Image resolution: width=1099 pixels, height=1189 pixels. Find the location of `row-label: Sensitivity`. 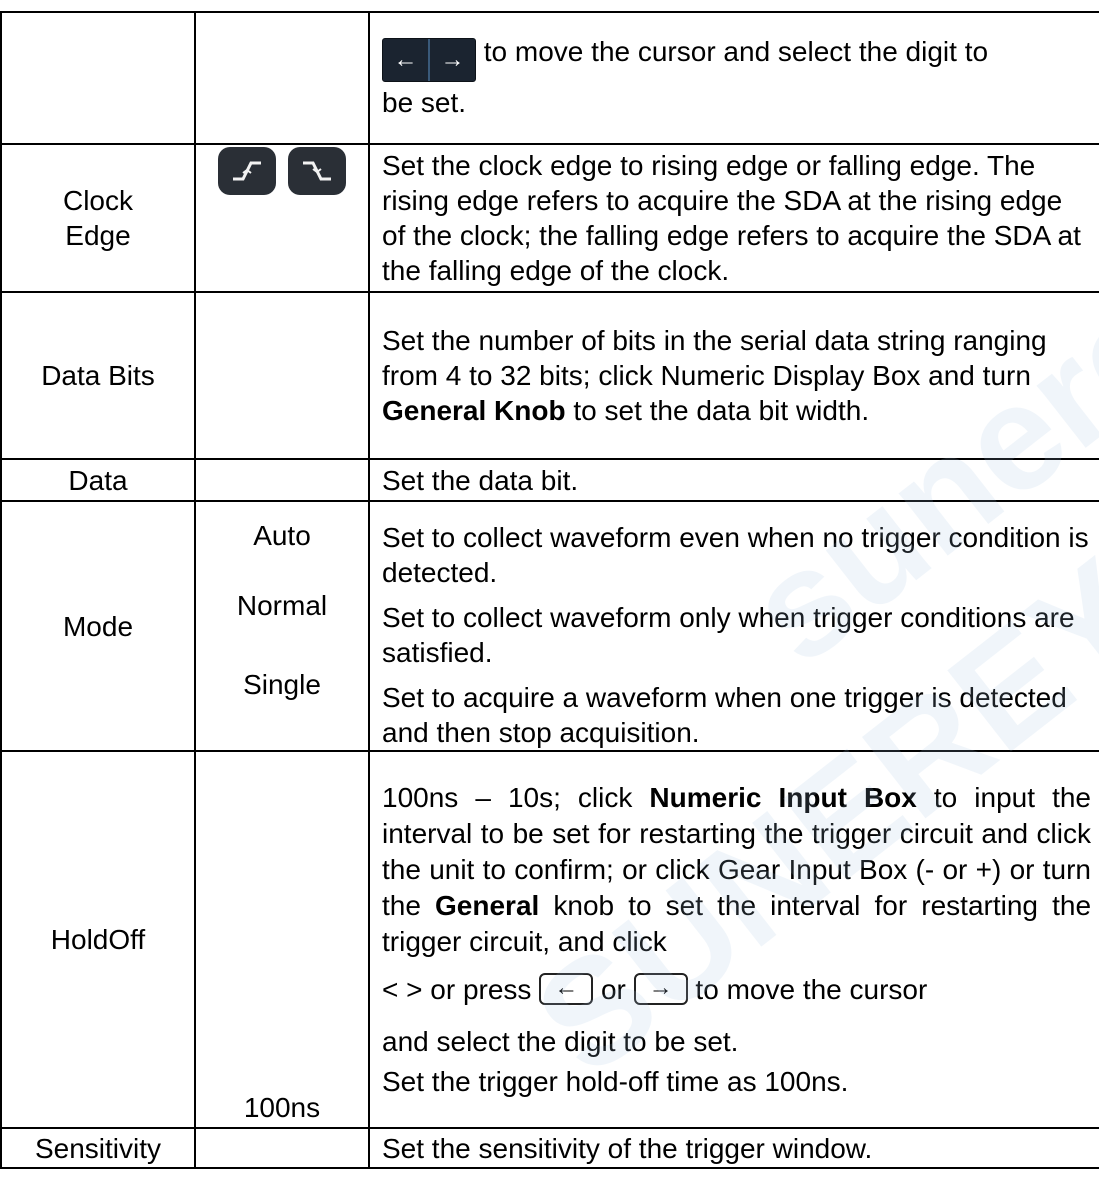

row-label: Sensitivity is located at coordinates (98, 1148).